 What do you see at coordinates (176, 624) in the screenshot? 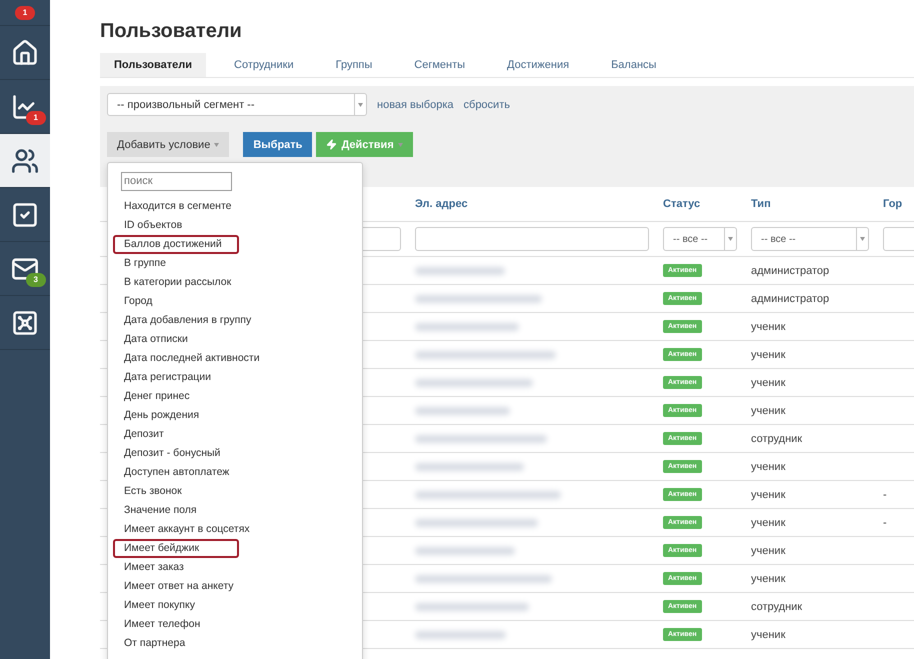
I see `menu-item: Имеет телефон` at bounding box center [176, 624].